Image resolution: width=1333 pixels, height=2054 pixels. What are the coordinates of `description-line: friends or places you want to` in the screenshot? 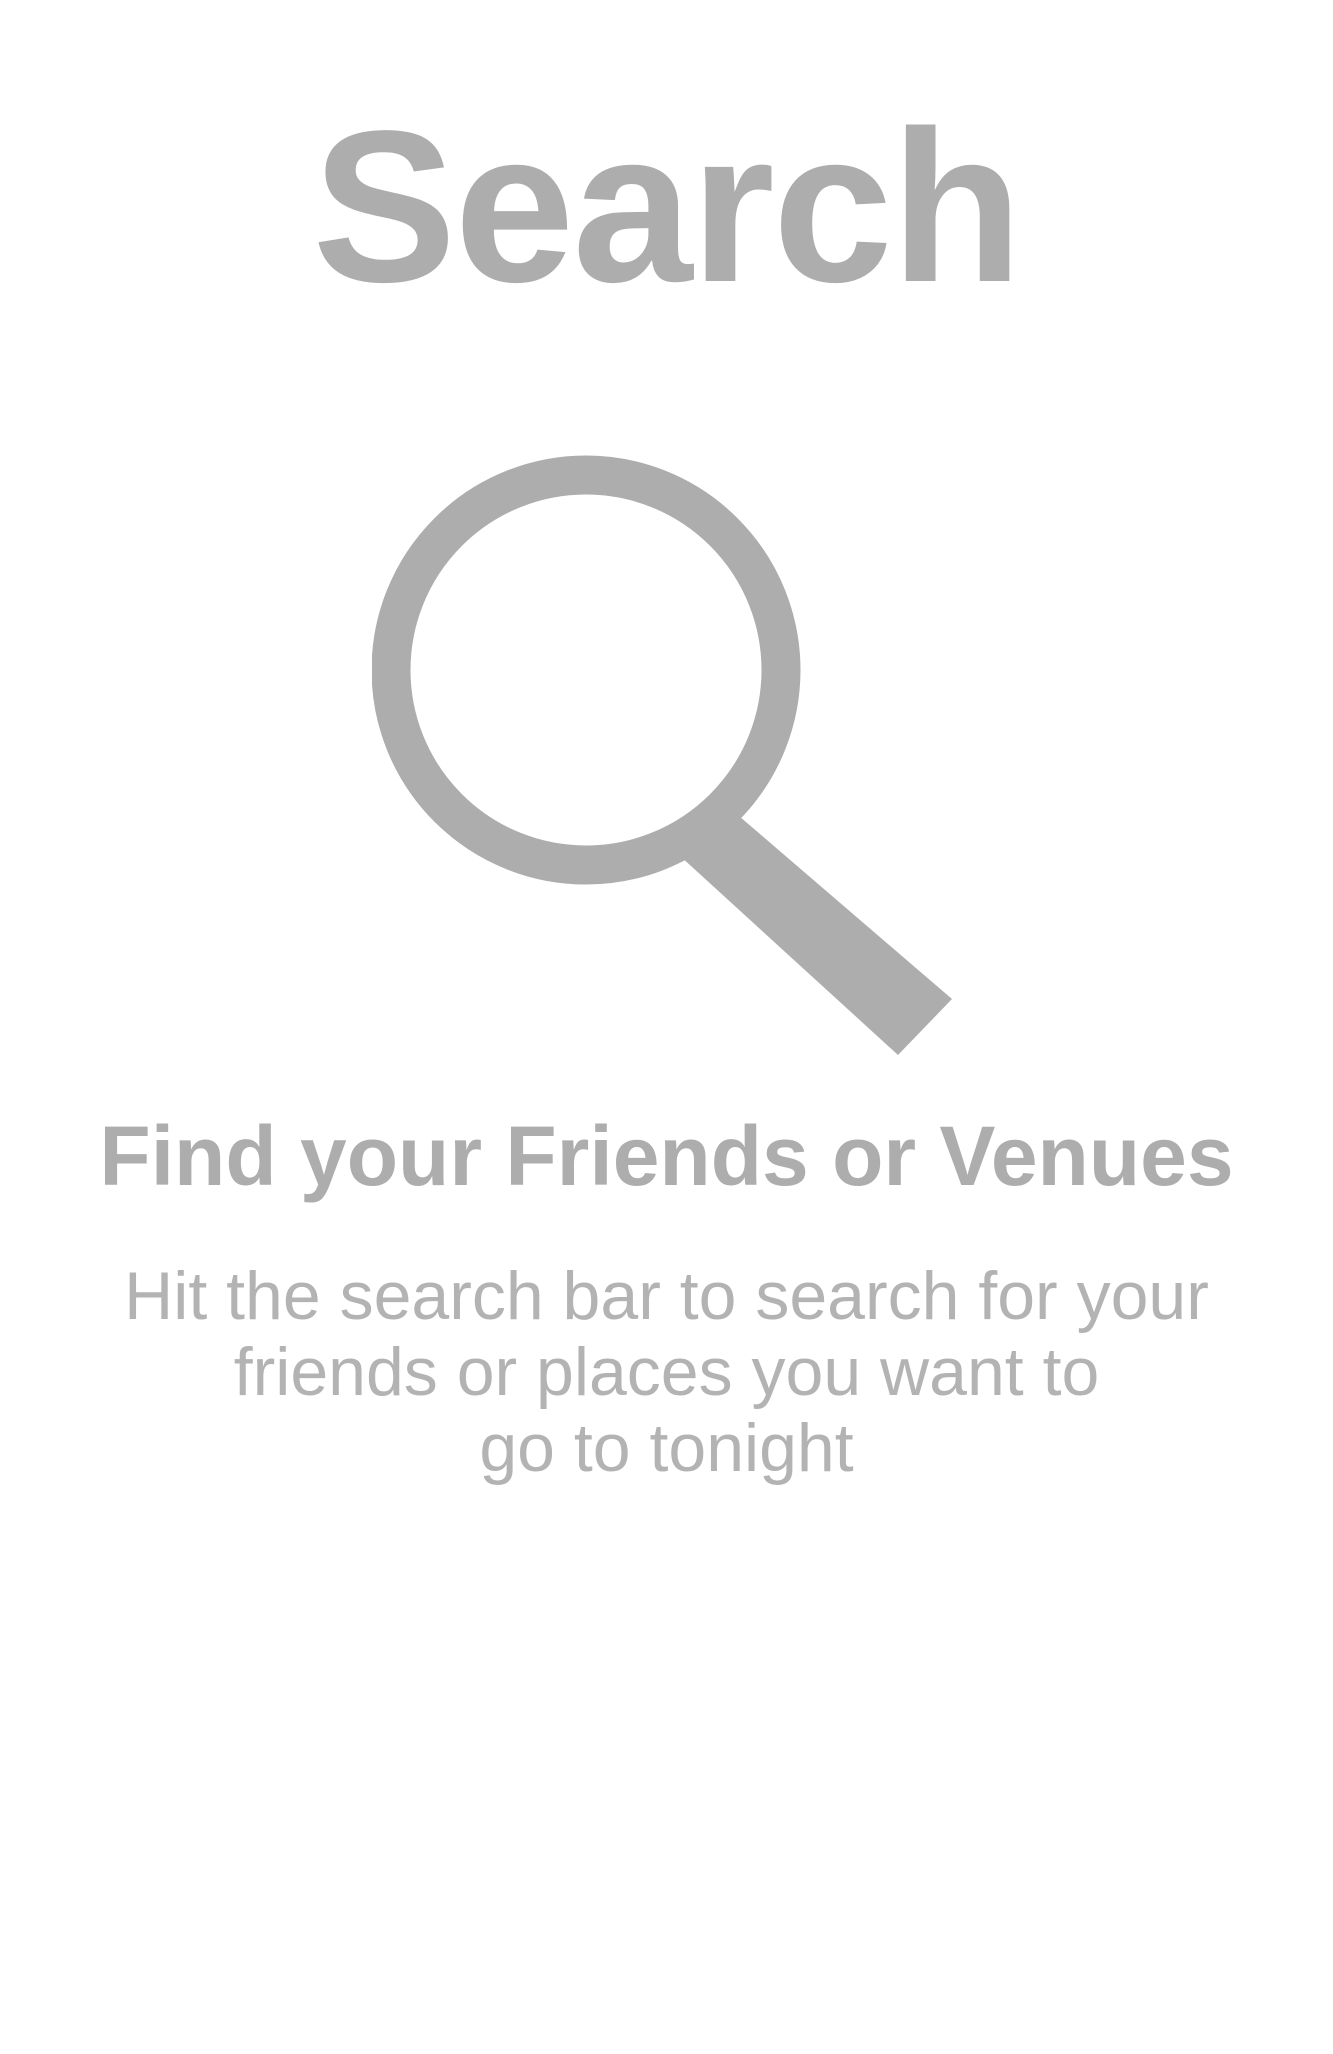 It's located at (666, 1372).